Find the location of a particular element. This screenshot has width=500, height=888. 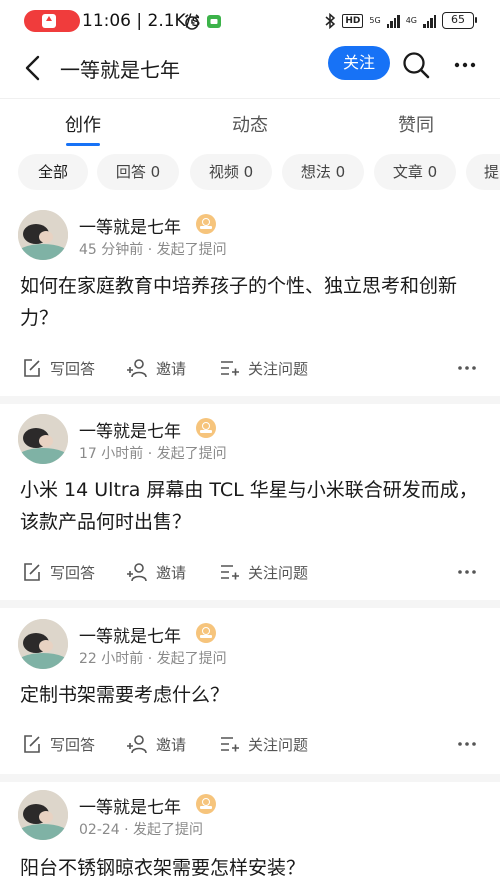

network-label-4g: 4G is located at coordinates (411, 20).